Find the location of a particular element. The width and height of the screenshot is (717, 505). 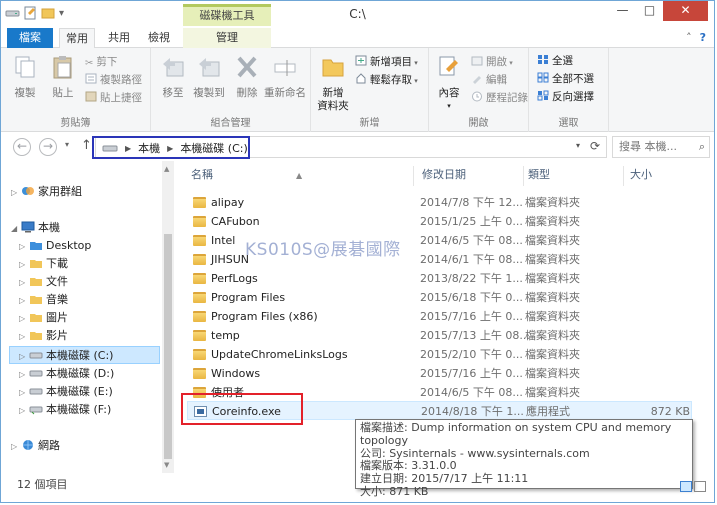

new-item-button: 新增項目 ▾ is located at coordinates (386, 62).